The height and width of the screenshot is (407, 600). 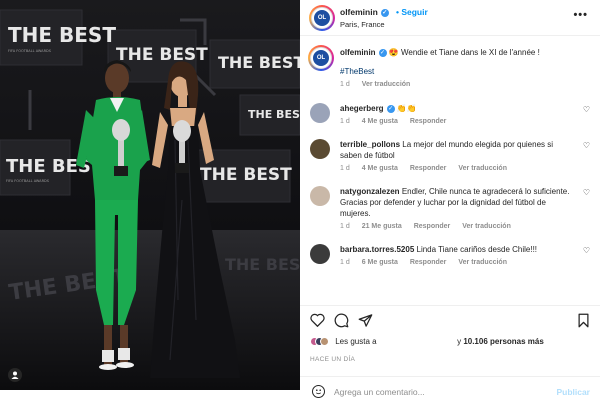 What do you see at coordinates (382, 52) in the screenshot?
I see `caption-verified-icon: ✓` at bounding box center [382, 52].